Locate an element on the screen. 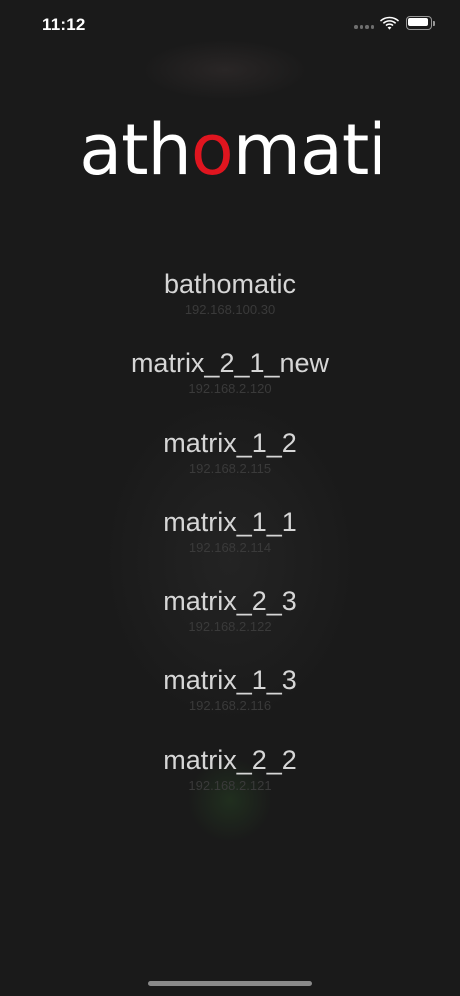  device-list-item: matrix_1_2 192.168.2.115 is located at coordinates (230, 463).